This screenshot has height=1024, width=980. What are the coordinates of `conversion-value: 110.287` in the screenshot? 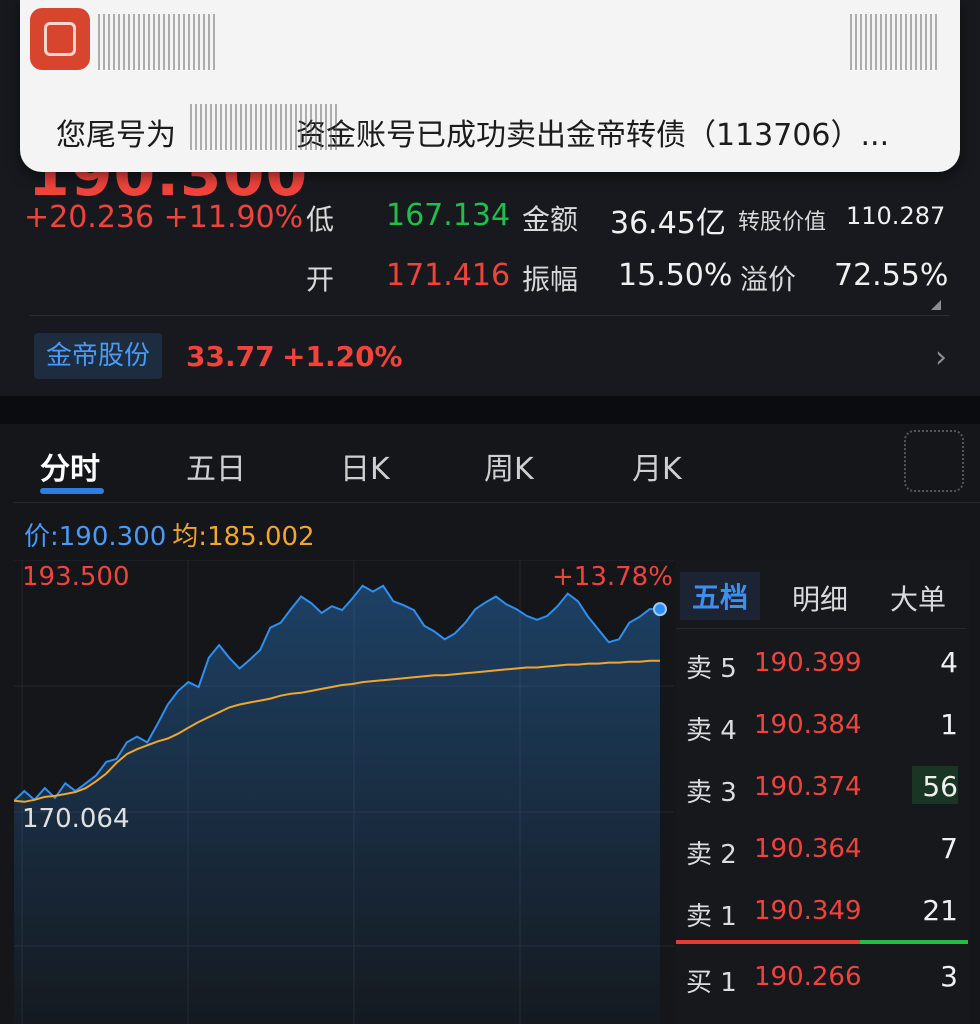 It's located at (896, 216).